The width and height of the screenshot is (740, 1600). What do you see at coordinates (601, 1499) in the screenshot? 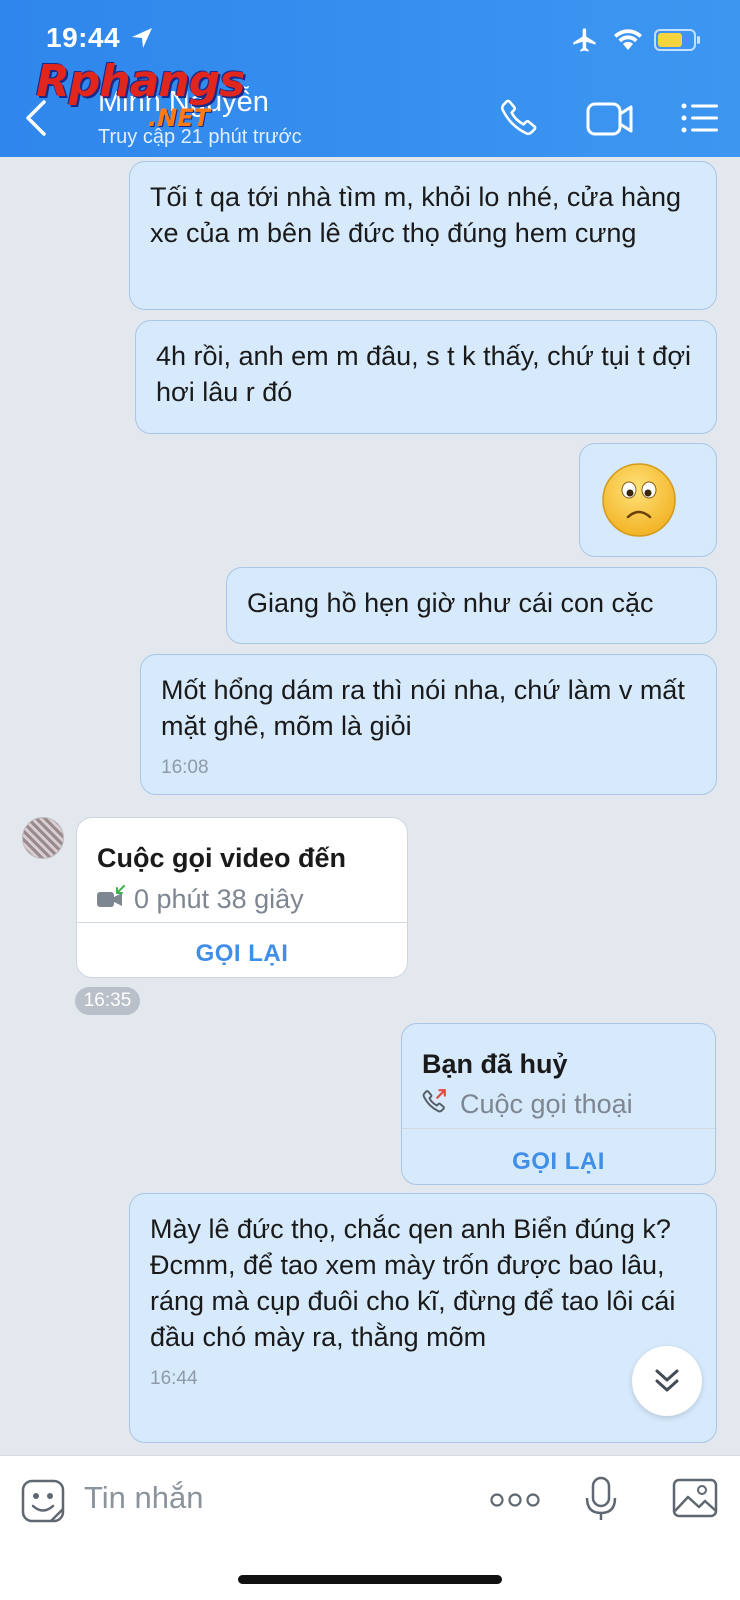
I see `microphone-icon` at bounding box center [601, 1499].